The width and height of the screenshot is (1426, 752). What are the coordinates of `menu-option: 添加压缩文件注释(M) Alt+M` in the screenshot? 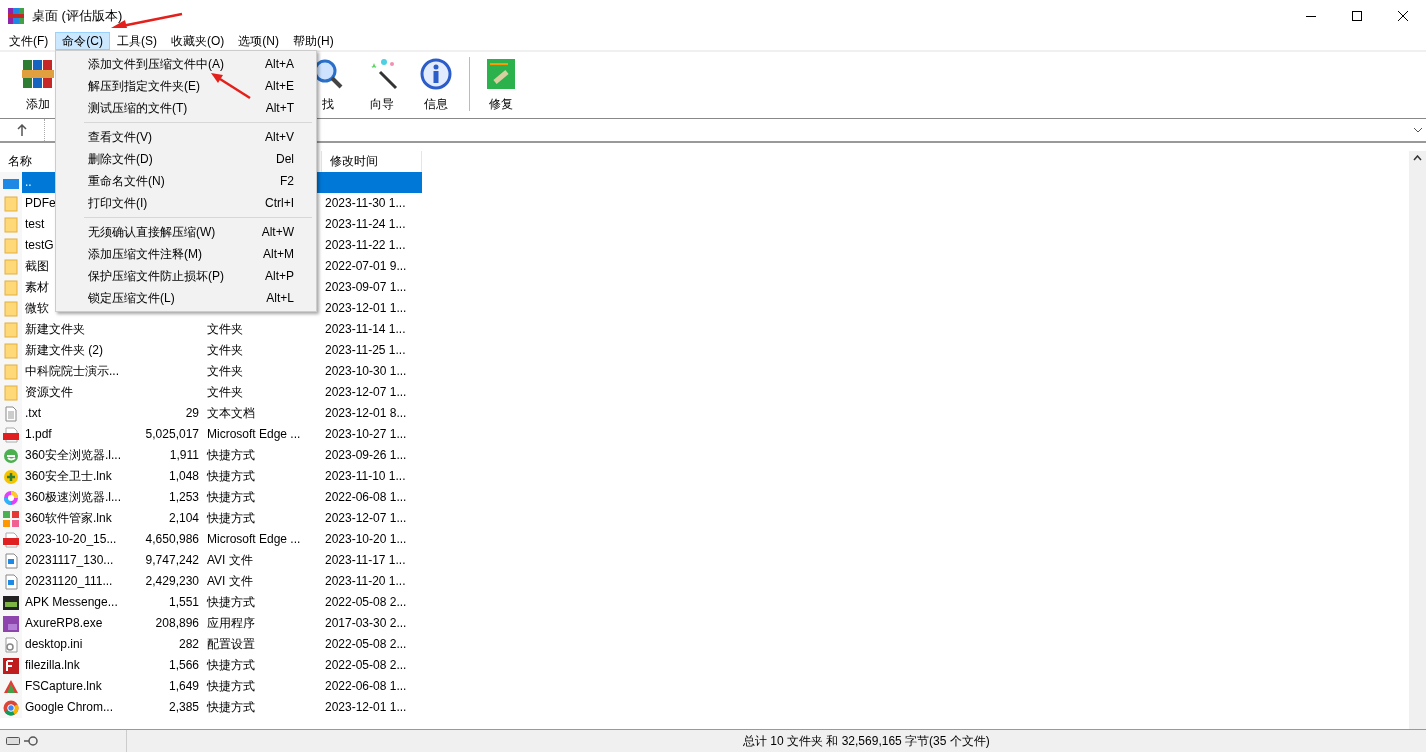 It's located at (186, 254).